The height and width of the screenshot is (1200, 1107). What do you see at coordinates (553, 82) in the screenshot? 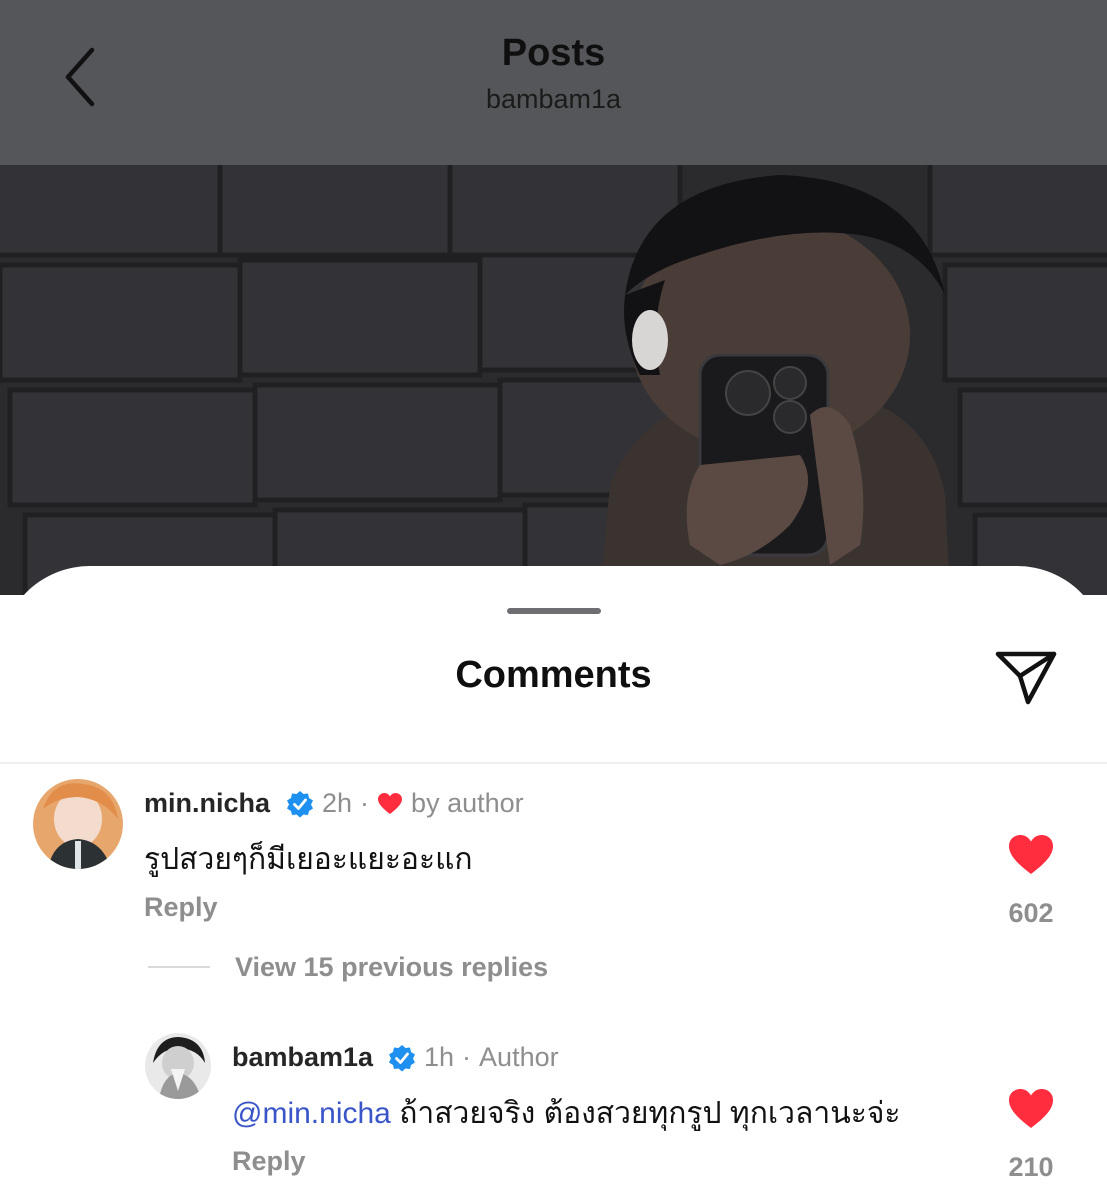
I see `top-header: Posts bambam1a` at bounding box center [553, 82].